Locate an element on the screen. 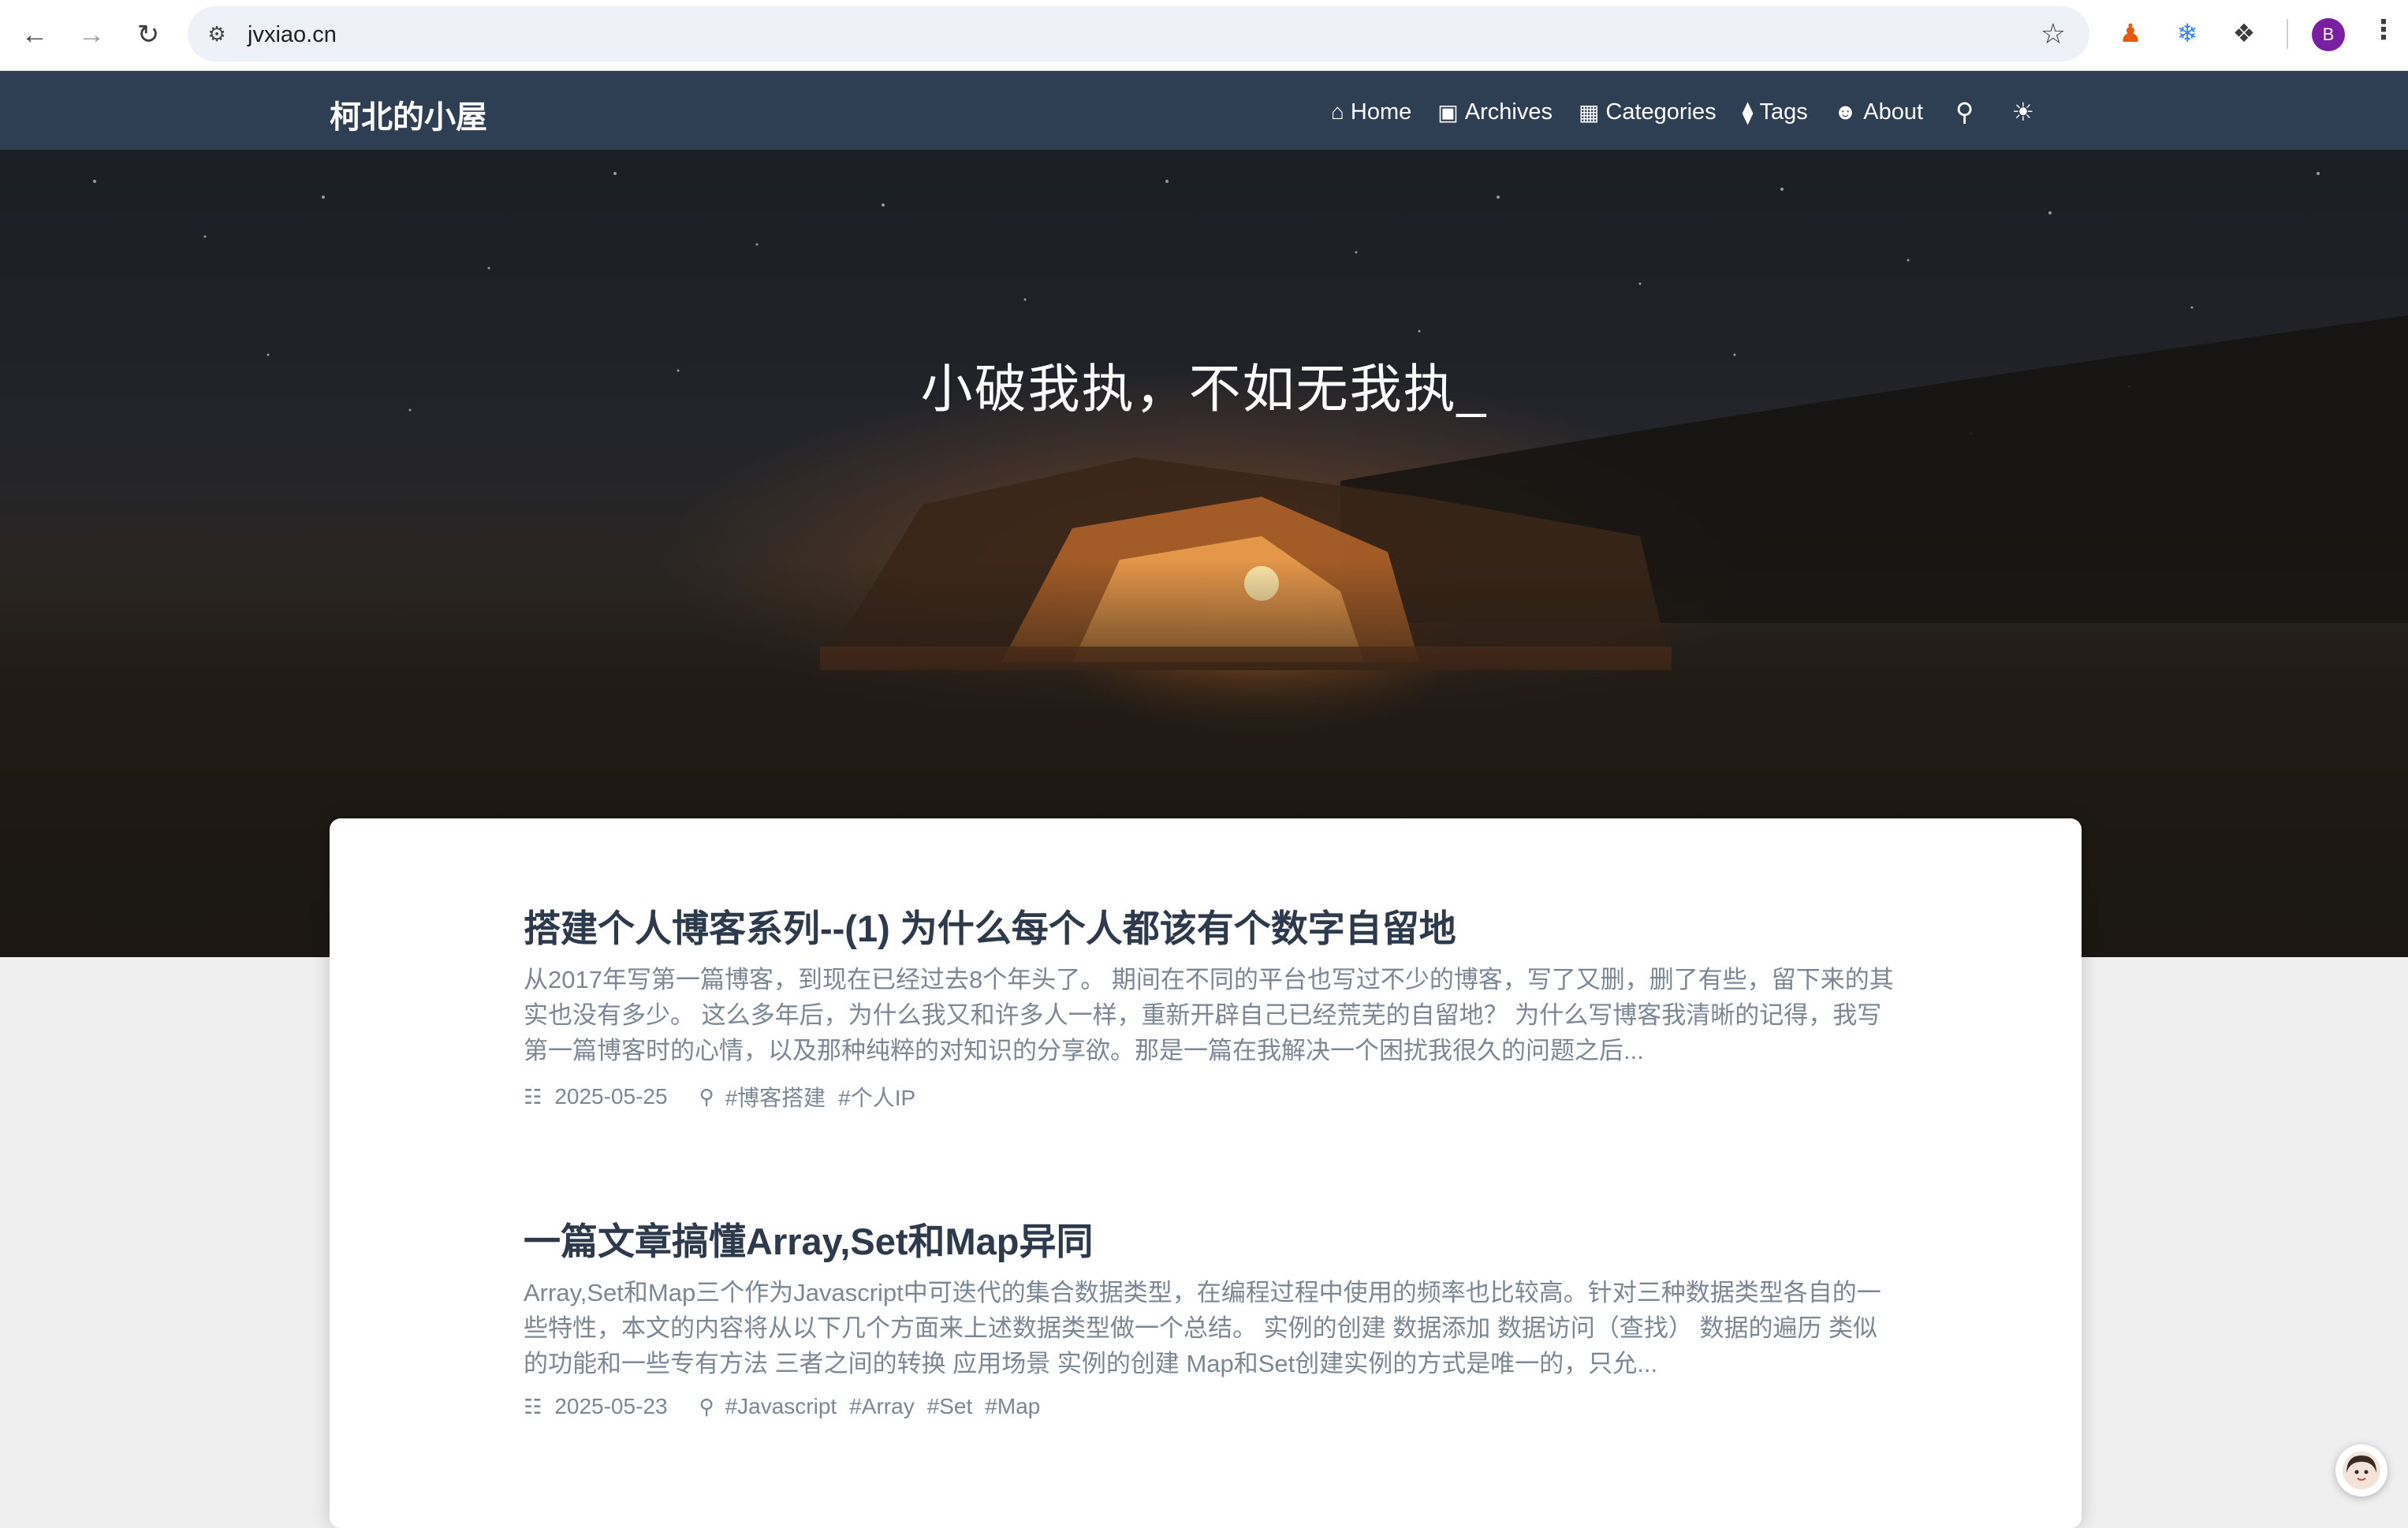  nav-categories: ▦ Categories is located at coordinates (1648, 112).